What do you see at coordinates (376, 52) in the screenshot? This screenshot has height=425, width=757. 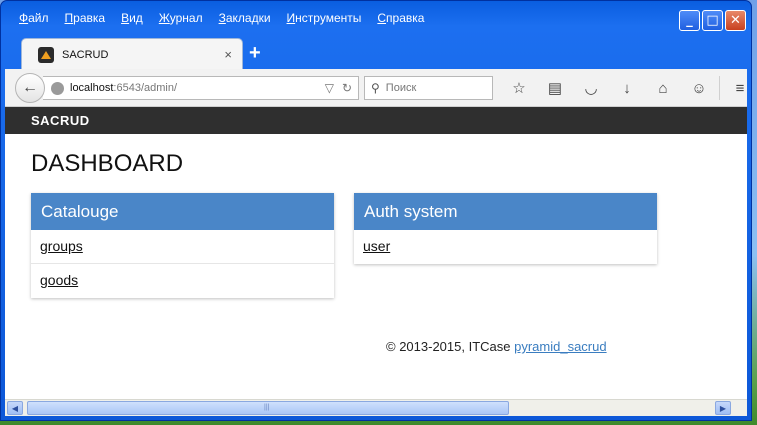 I see `tab-strip: SACRUD × +` at bounding box center [376, 52].